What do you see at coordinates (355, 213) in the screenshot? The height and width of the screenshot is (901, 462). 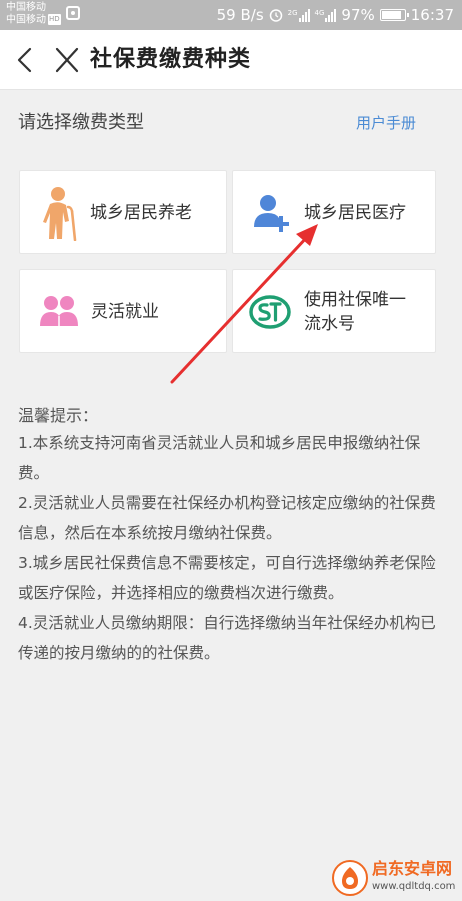 I see `card-label: 城乡居民医疗` at bounding box center [355, 213].